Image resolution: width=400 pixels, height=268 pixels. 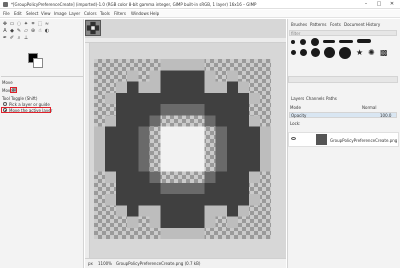 I want to click on maximize-button: □, so click(x=379, y=4).